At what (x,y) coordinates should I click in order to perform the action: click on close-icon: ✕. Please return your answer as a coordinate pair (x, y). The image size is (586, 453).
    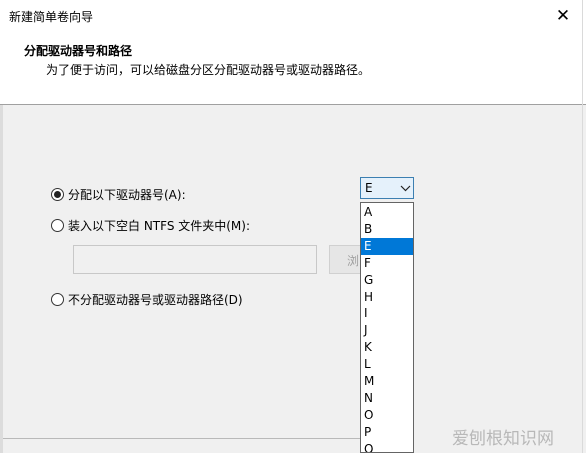
    Looking at the image, I should click on (563, 16).